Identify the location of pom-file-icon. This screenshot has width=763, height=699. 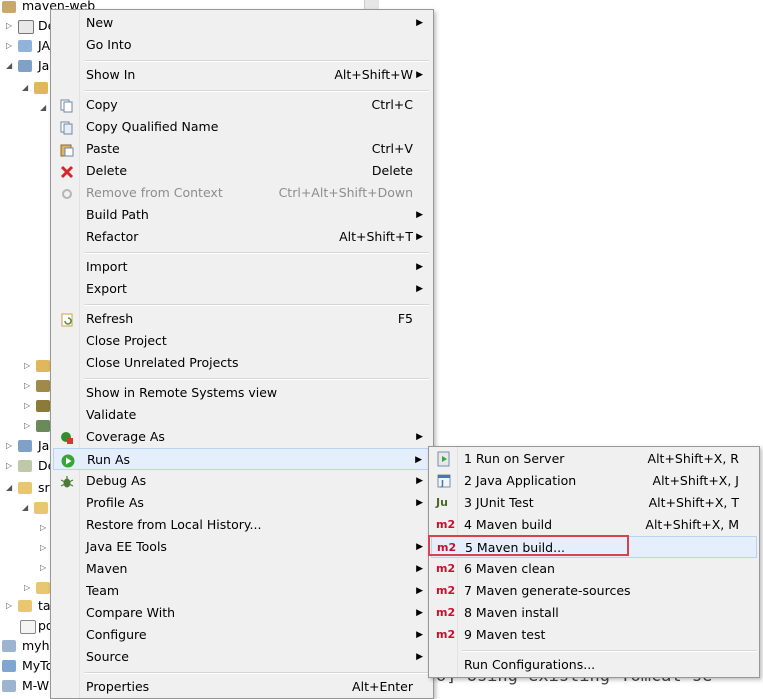
(28, 627).